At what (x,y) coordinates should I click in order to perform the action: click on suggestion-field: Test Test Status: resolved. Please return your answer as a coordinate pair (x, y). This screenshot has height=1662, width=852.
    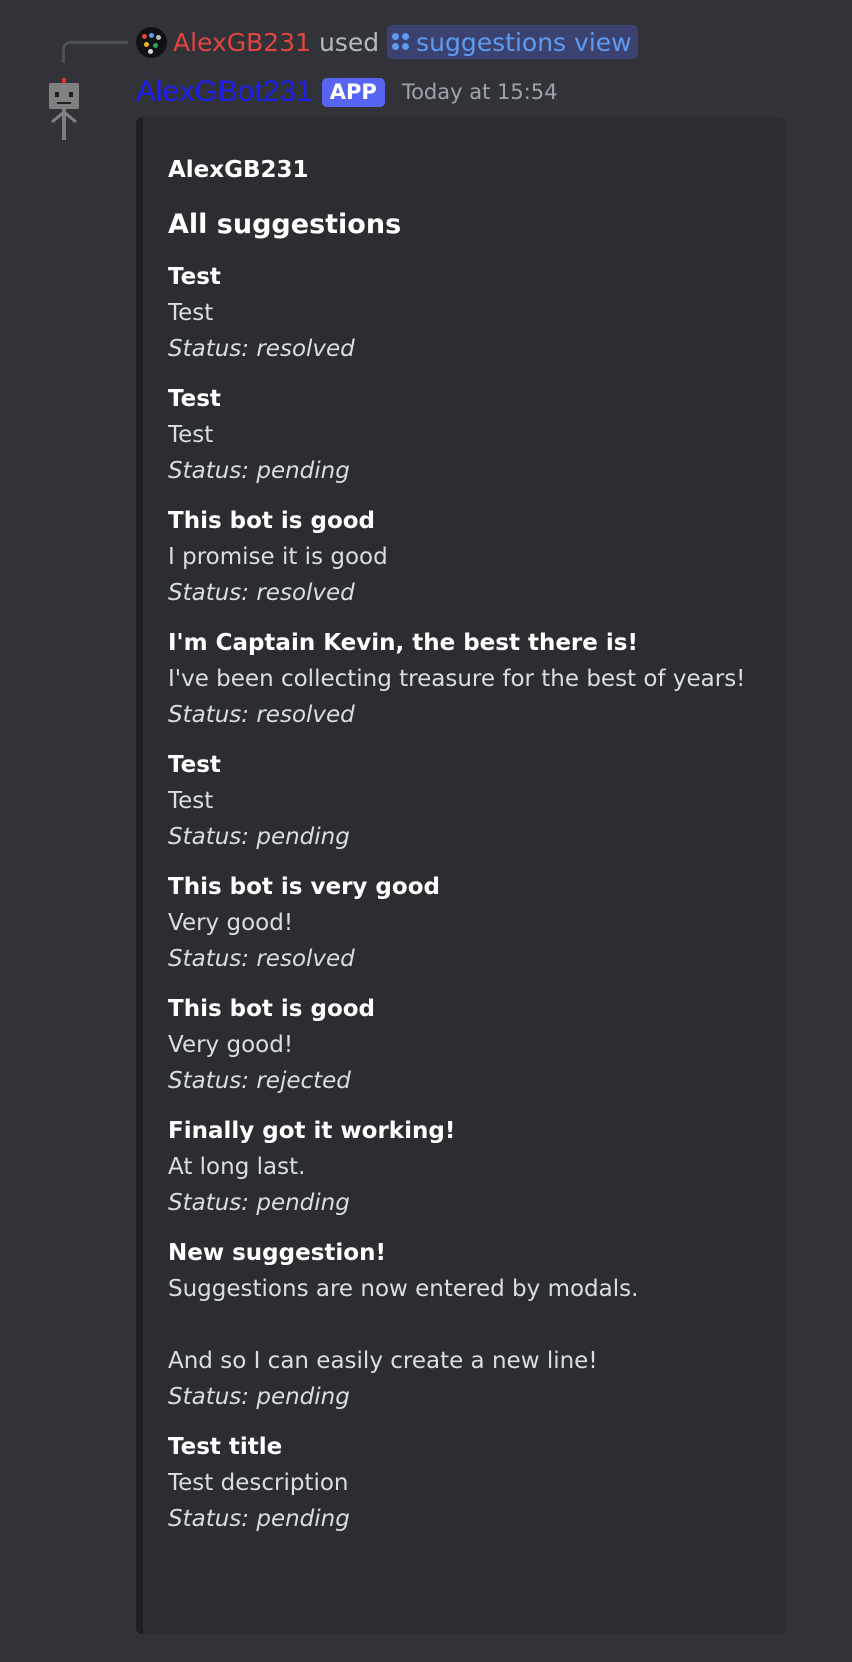
    Looking at the image, I should click on (466, 313).